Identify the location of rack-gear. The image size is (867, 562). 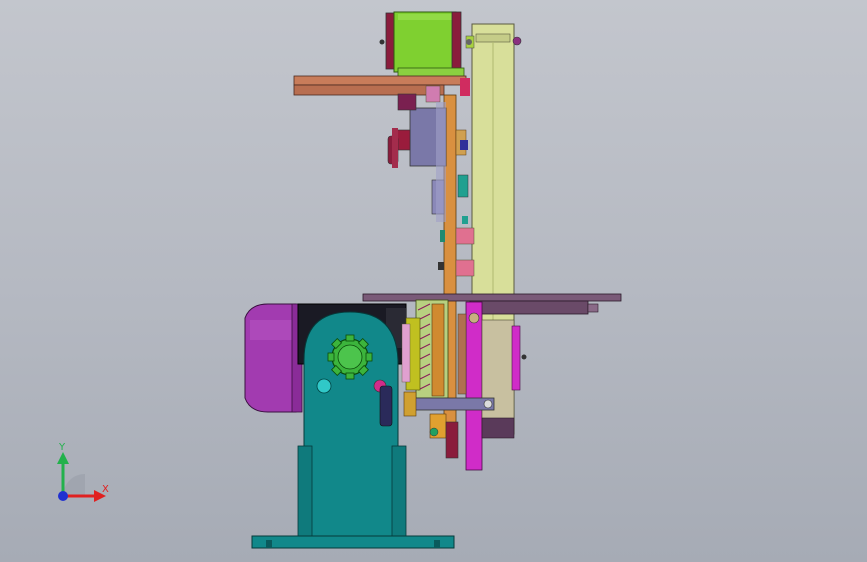
(425, 349).